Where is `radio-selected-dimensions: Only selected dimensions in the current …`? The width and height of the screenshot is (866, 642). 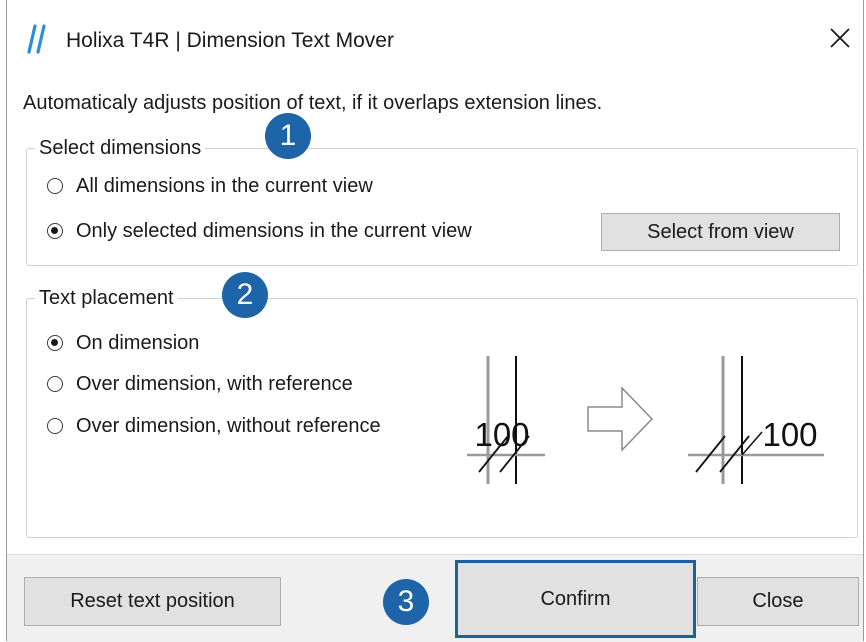 radio-selected-dimensions: Only selected dimensions in the current … is located at coordinates (259, 231).